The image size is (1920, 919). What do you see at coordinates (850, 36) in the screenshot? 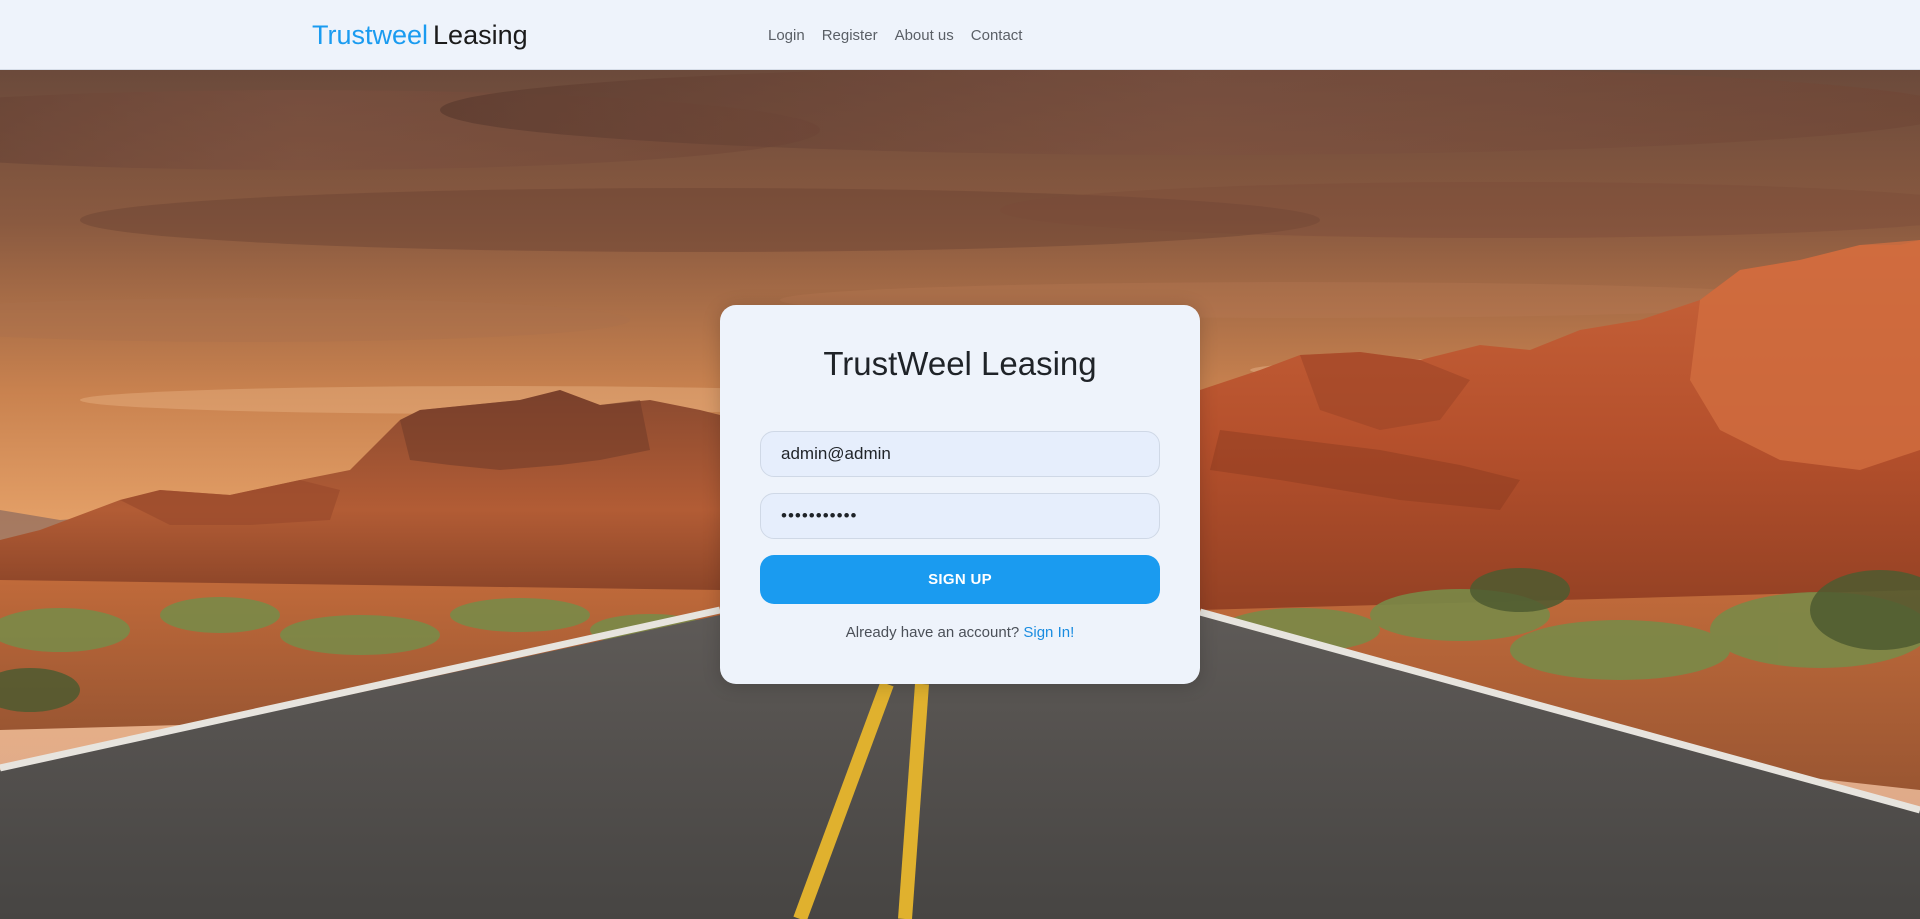
I see `nav-link-register: Register` at bounding box center [850, 36].